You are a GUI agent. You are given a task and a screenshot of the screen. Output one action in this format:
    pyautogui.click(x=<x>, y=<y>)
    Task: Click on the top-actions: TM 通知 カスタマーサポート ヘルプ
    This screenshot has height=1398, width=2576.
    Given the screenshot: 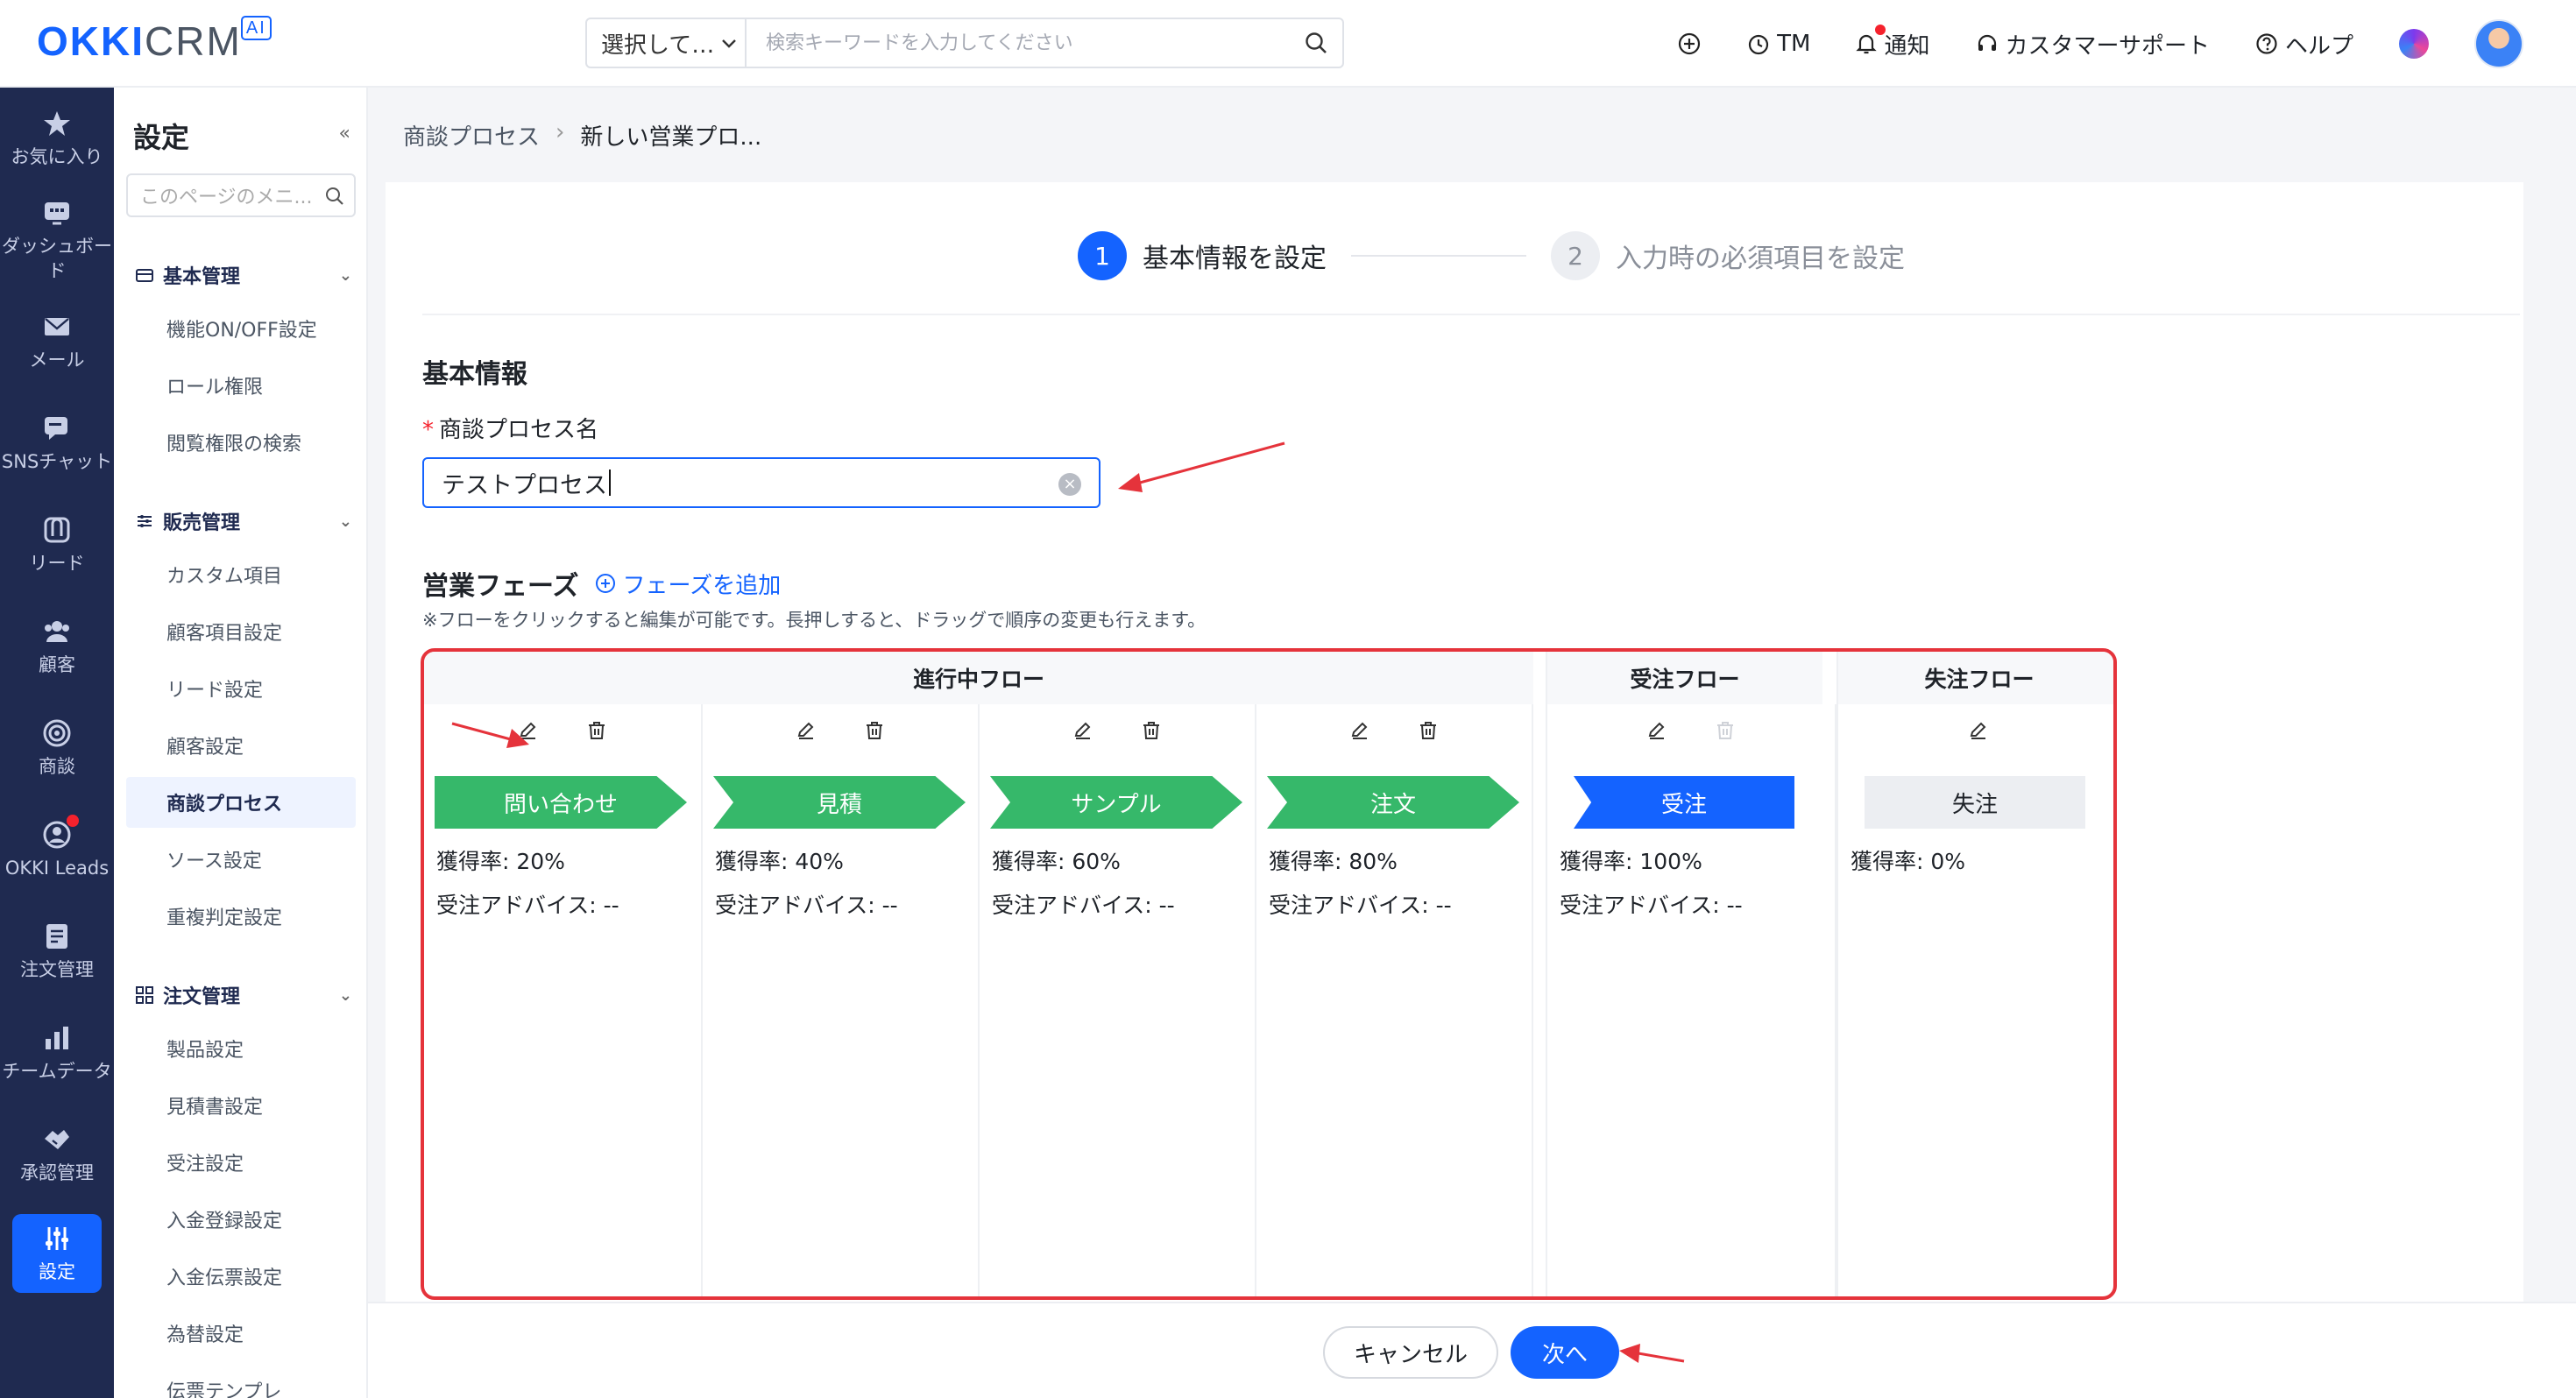 What is the action you would take?
    pyautogui.click(x=2100, y=44)
    